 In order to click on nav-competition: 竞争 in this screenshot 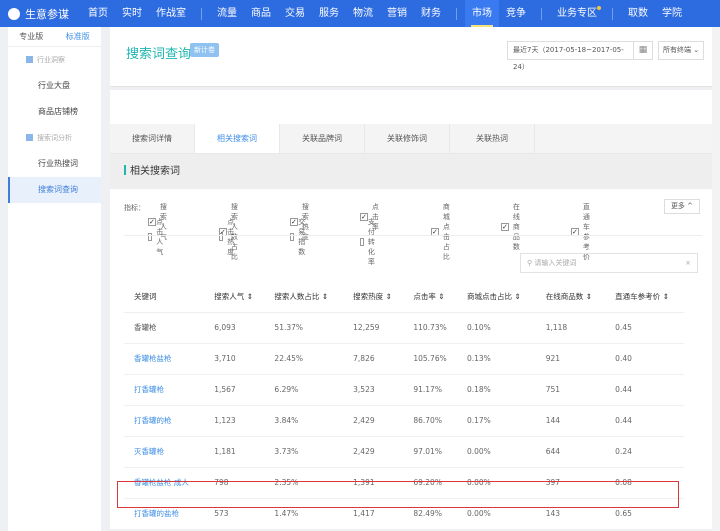, I will do `click(516, 13)`.